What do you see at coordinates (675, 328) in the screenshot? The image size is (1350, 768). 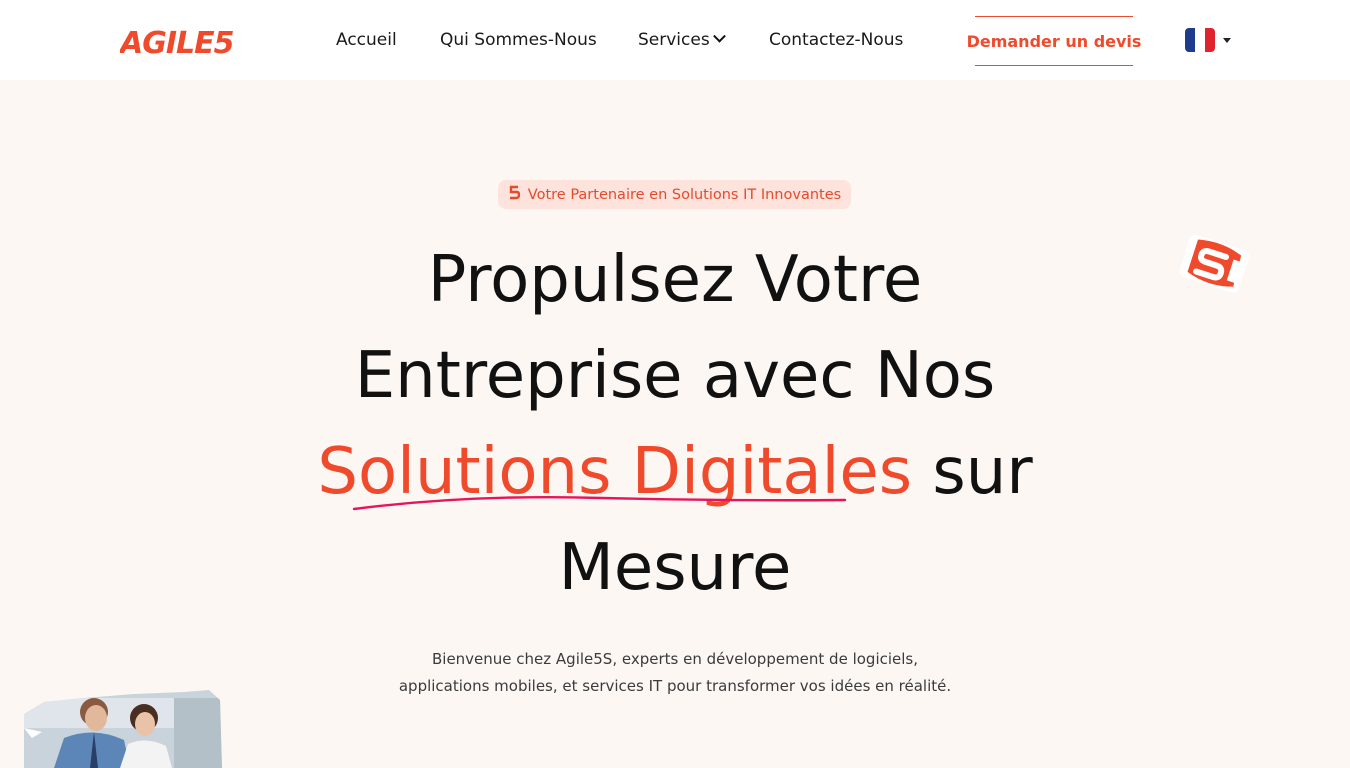 I see `hero-title-part1: Propulsez Votre Entreprise avec Nos` at bounding box center [675, 328].